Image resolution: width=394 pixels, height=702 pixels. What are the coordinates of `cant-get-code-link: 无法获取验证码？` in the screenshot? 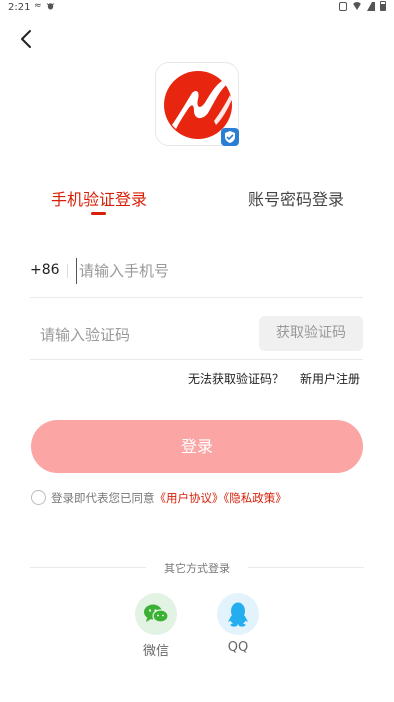 It's located at (236, 378).